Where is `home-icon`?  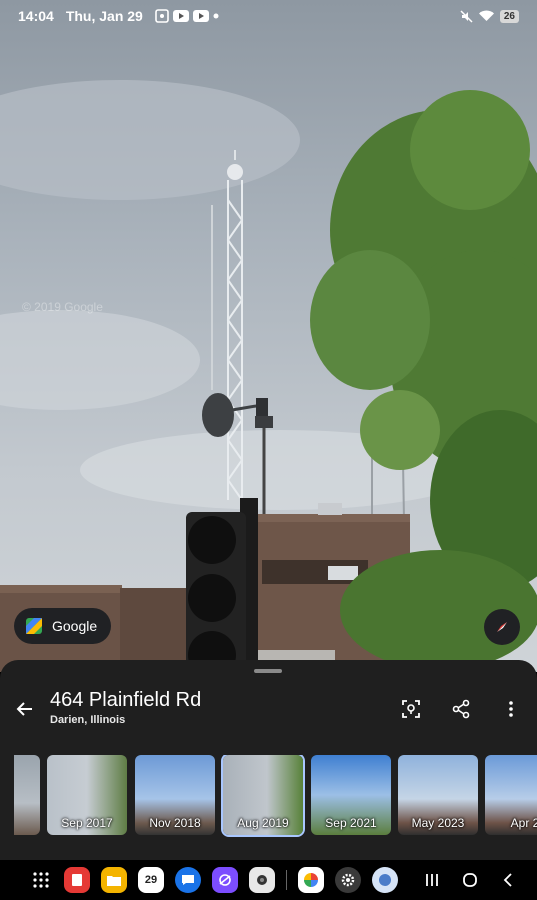
home-icon is located at coordinates (470, 880).